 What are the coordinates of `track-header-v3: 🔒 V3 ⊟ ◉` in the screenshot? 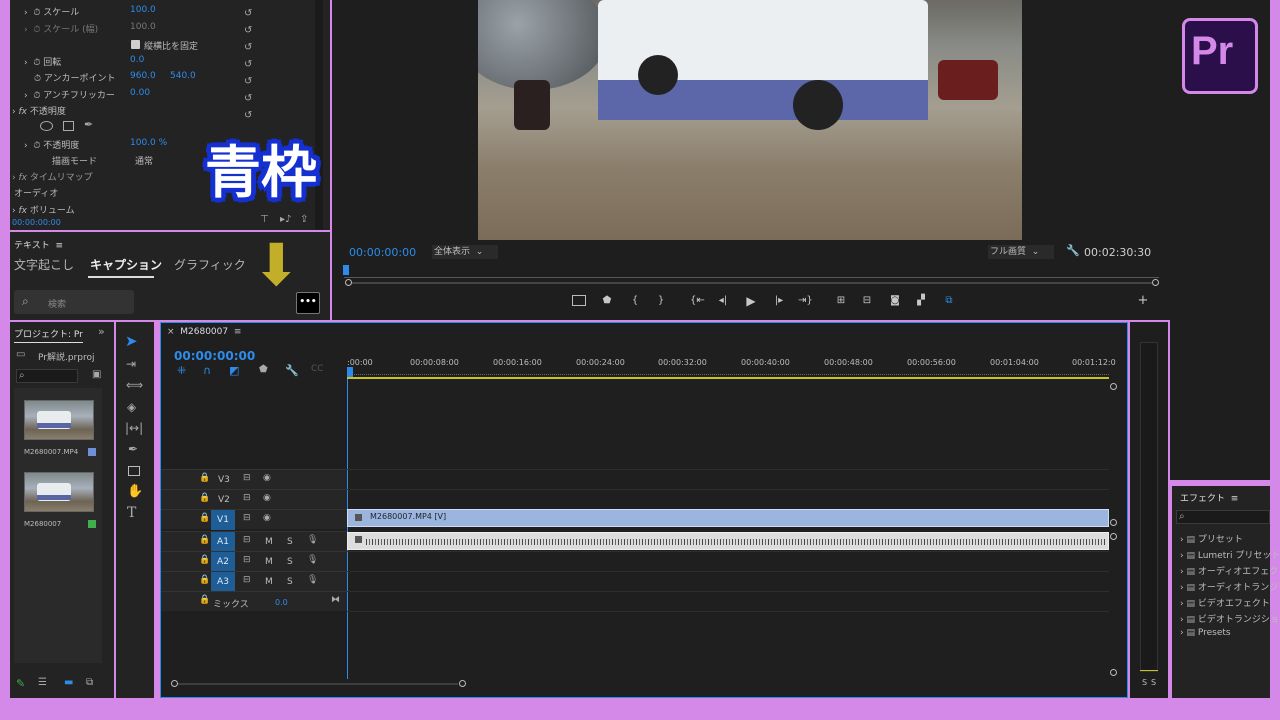 It's located at (254, 479).